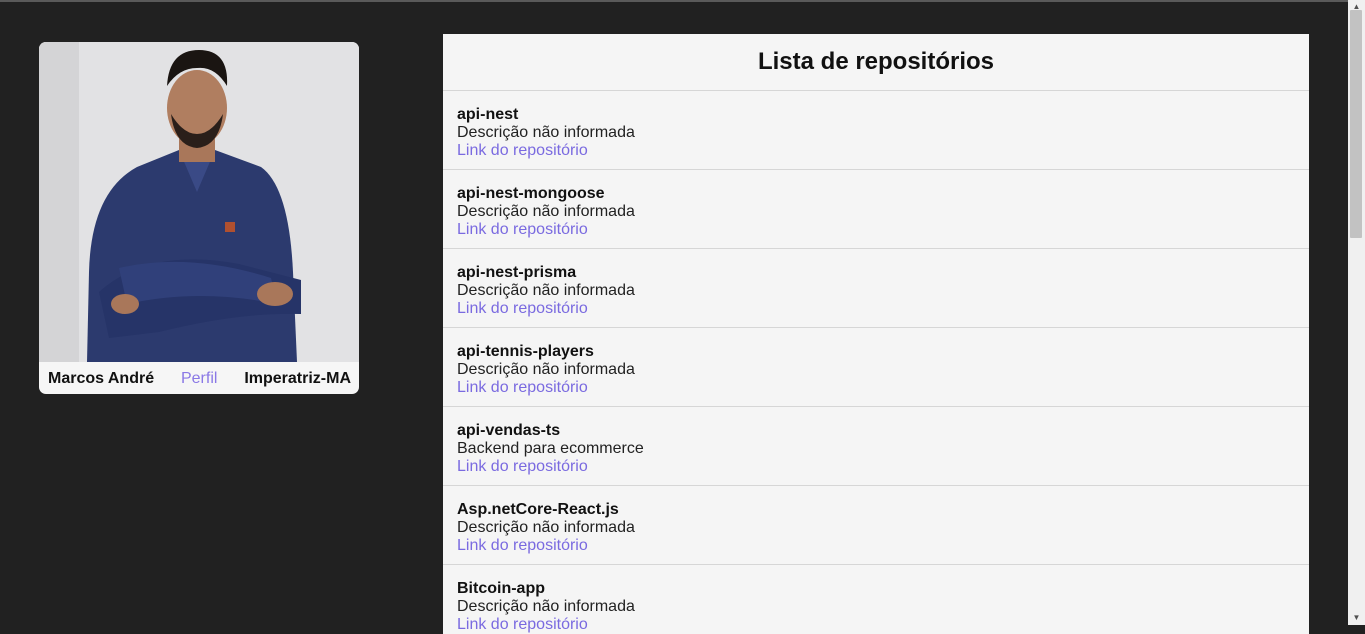  I want to click on page-scrollbar: ▲ ▼, so click(1356, 312).